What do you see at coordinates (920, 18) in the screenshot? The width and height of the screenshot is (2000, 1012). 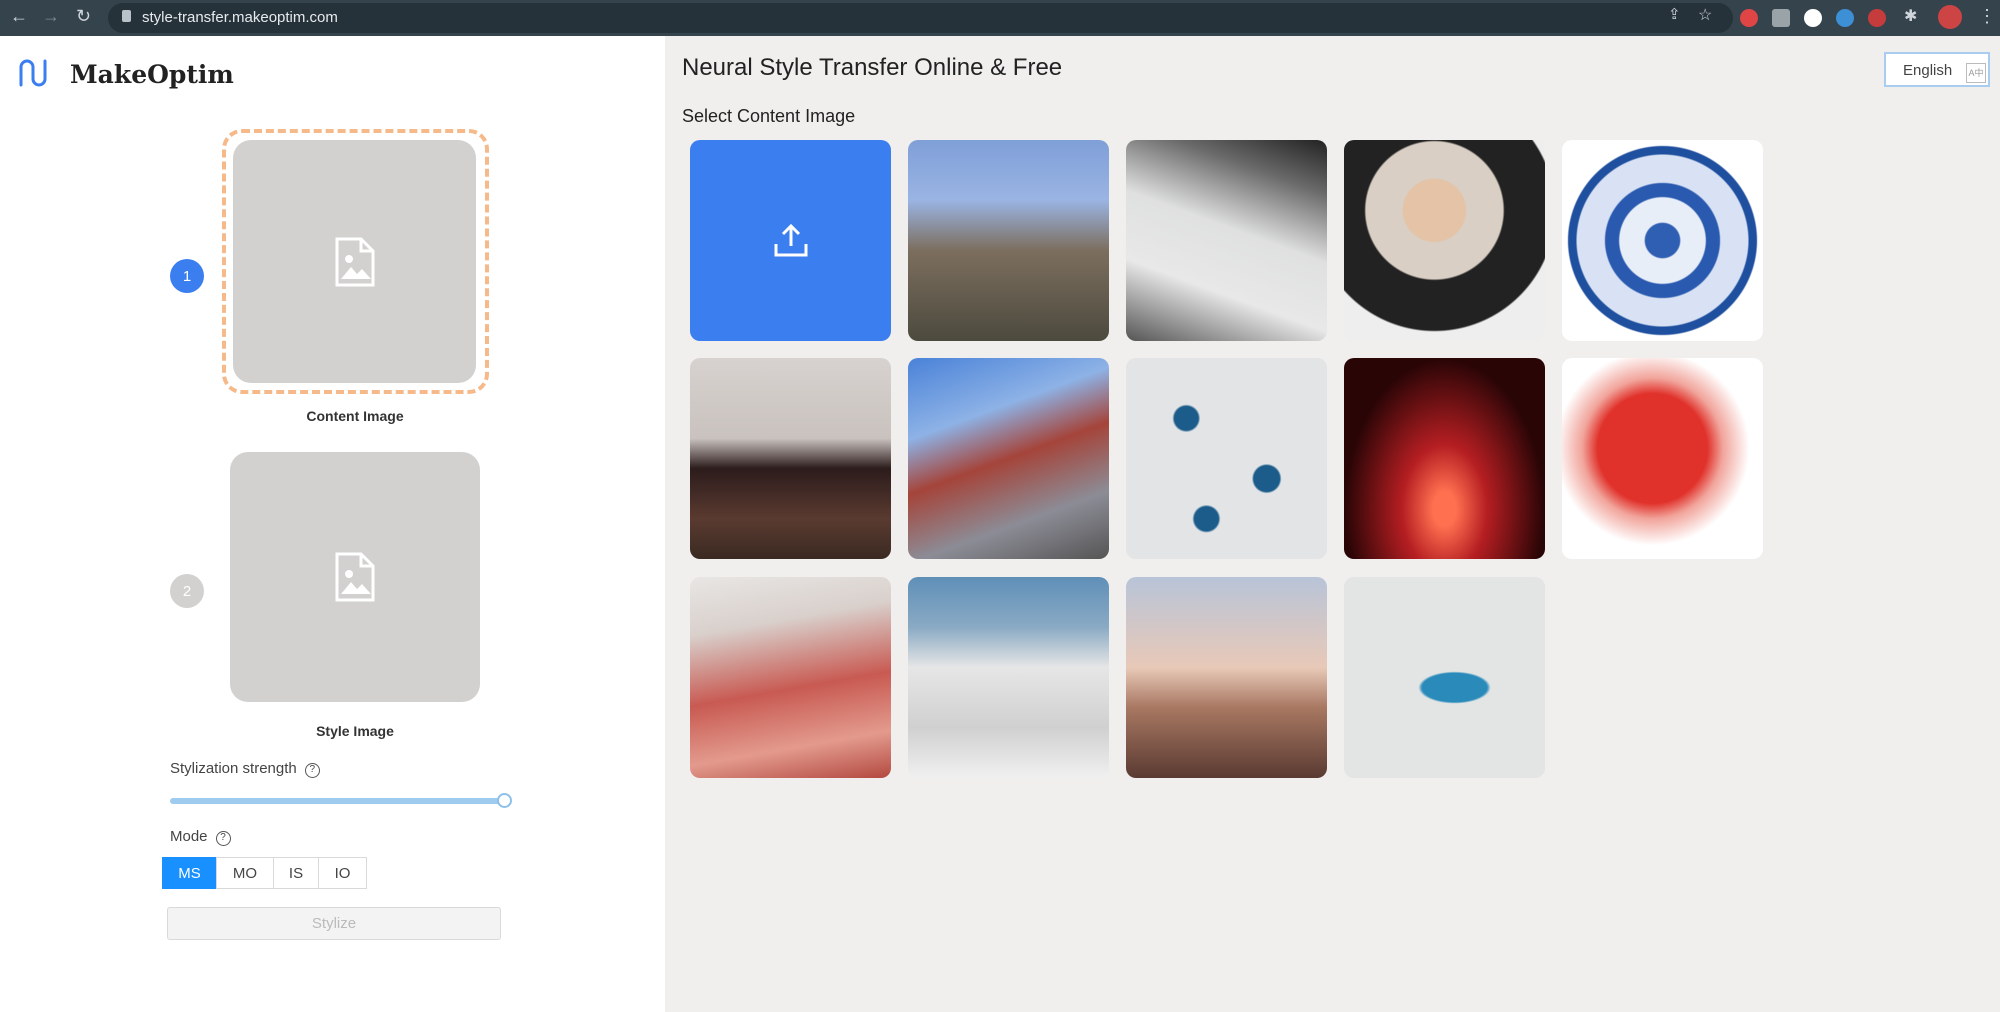 I see `address-bar: style-transfer.makeoptim.com ⇪ ☆` at bounding box center [920, 18].